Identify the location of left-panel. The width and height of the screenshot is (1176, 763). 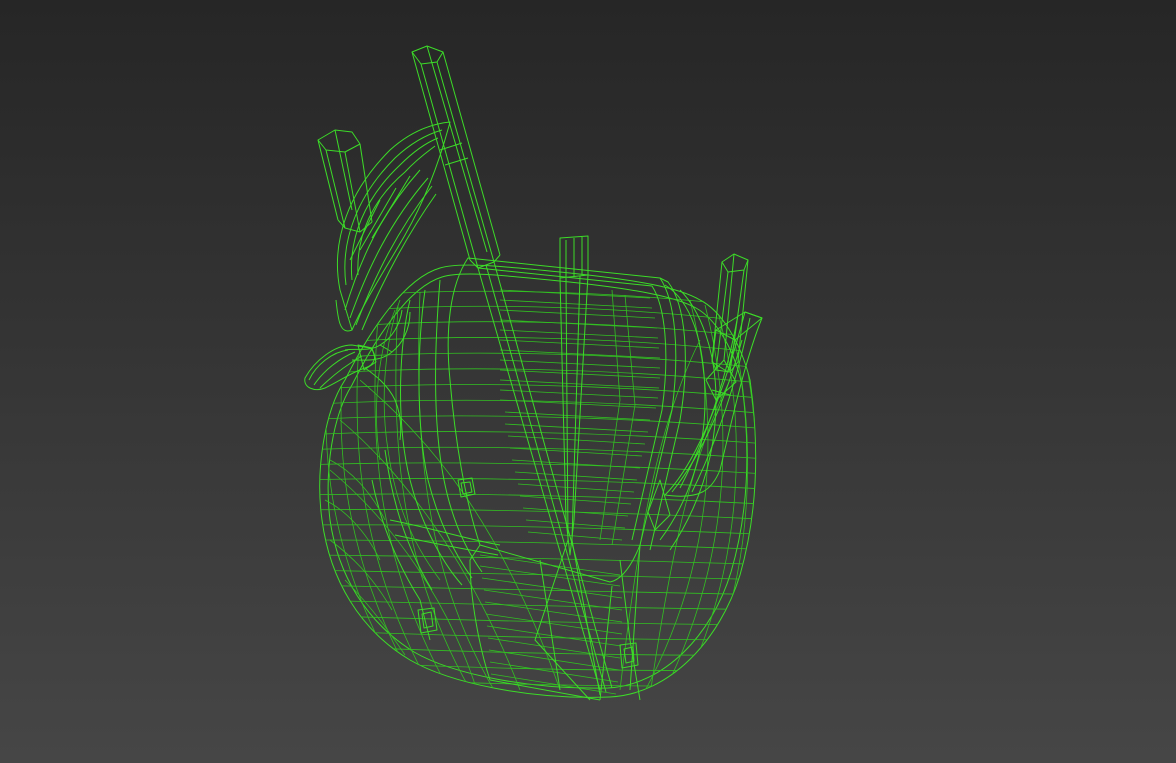
(436, 460).